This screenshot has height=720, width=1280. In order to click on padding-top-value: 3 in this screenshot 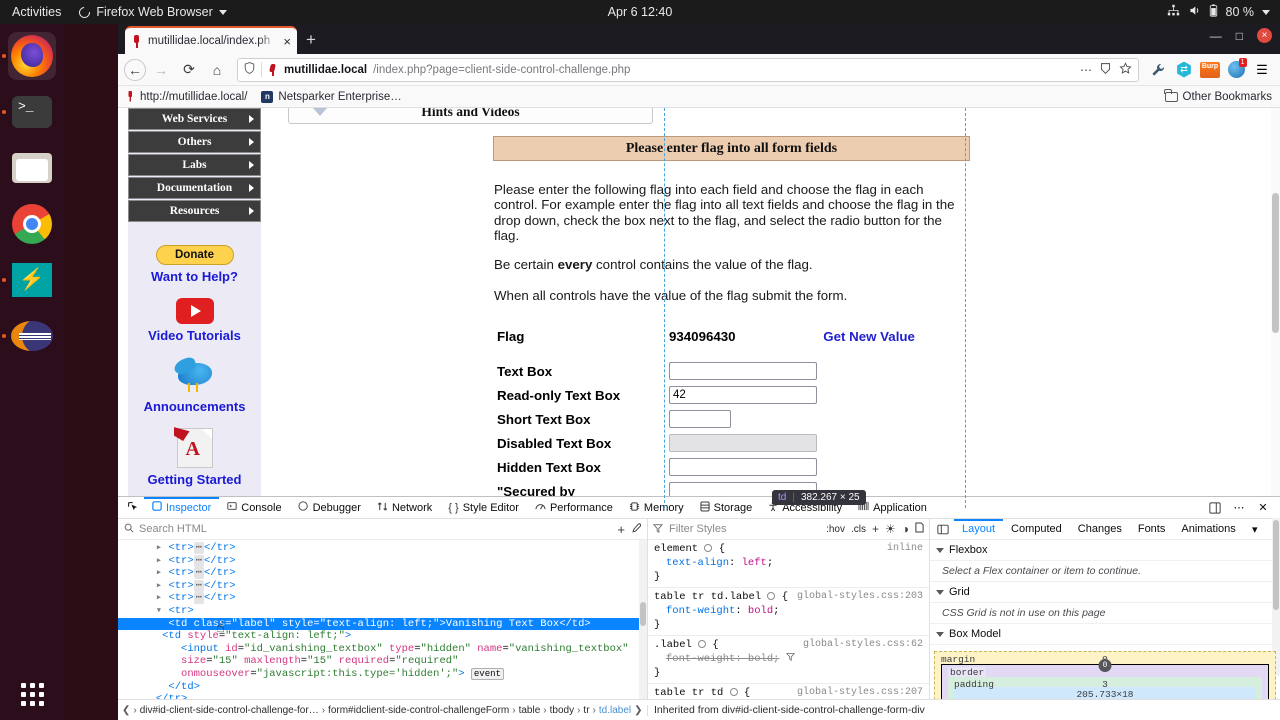, I will do `click(1105, 684)`.